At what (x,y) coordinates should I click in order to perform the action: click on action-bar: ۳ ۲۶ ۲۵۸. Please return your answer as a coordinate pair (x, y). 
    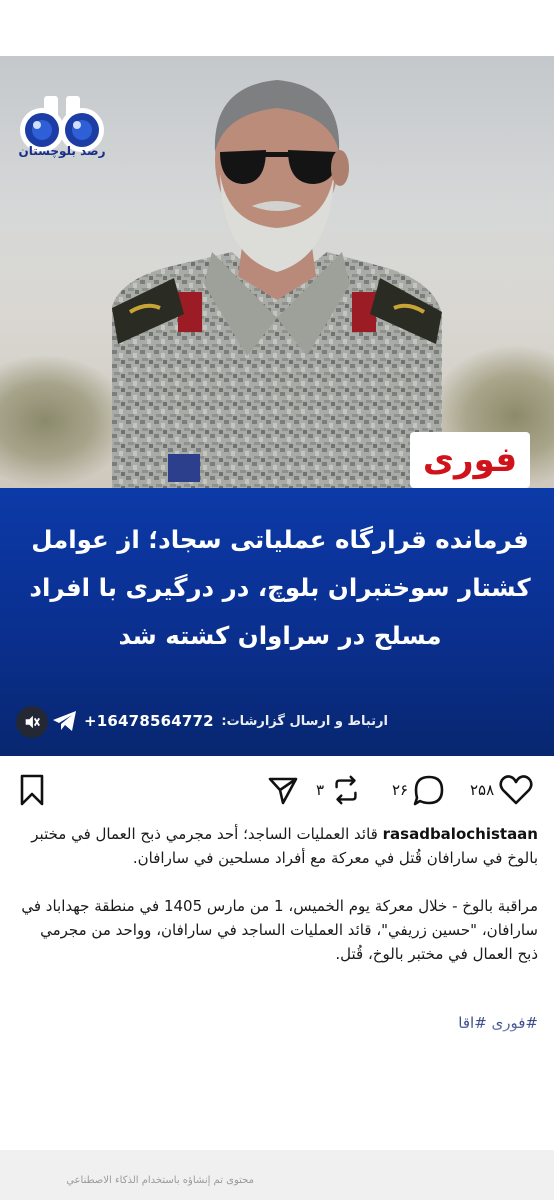
    Looking at the image, I should click on (277, 790).